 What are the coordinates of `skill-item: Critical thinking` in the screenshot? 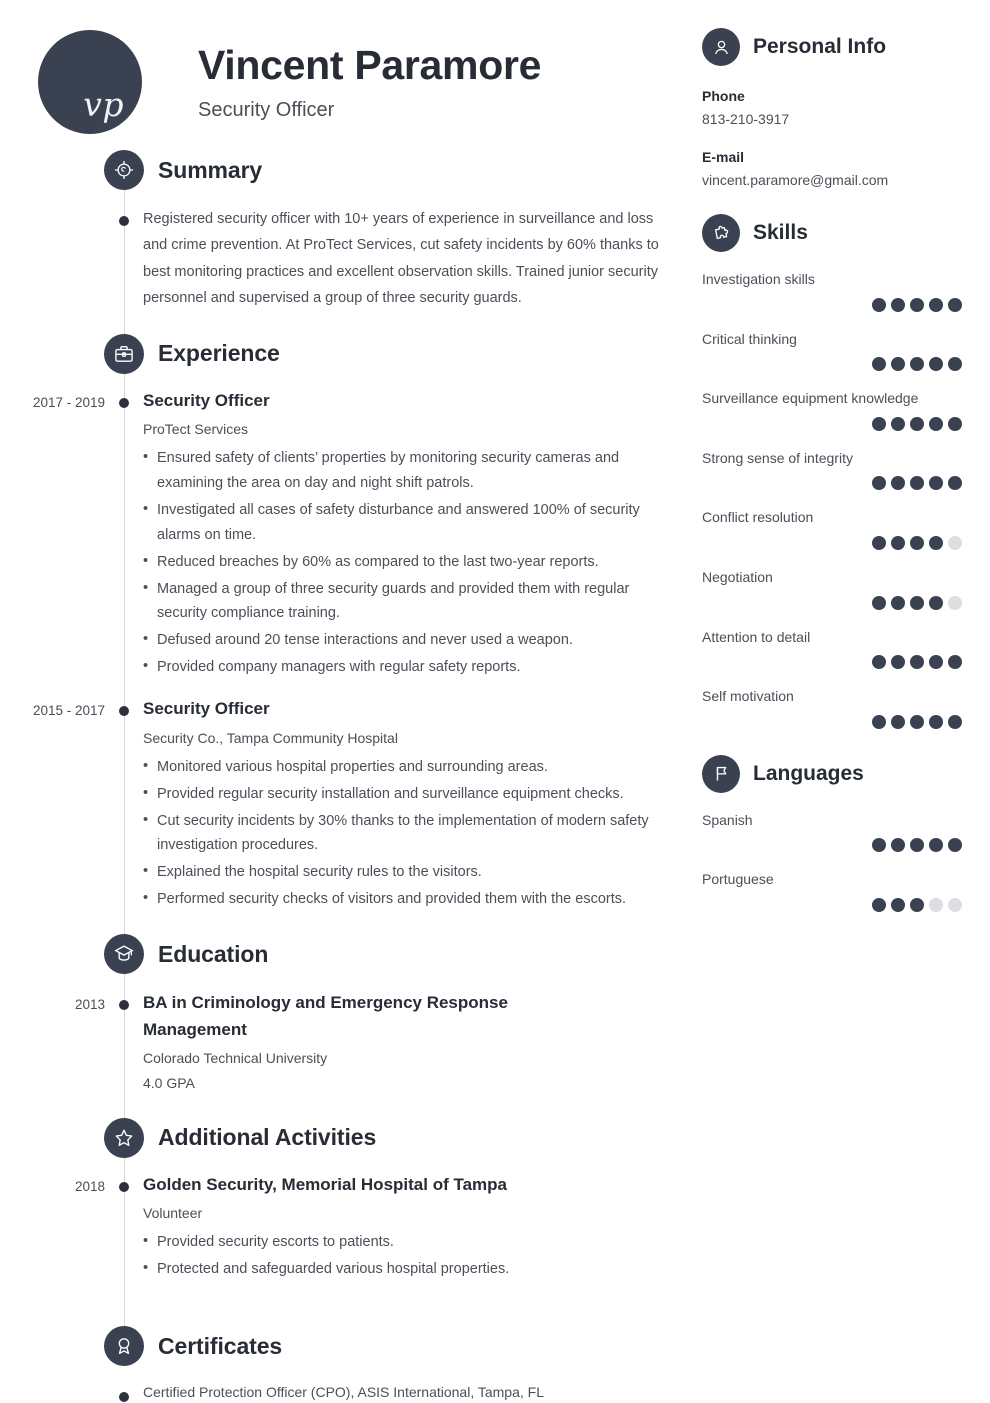 It's located at (833, 351).